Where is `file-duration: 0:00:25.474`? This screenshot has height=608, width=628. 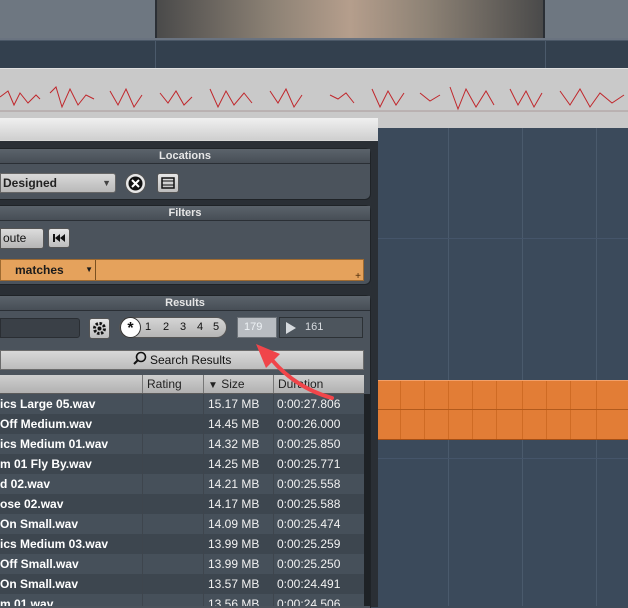 file-duration: 0:00:25.474 is located at coordinates (309, 524).